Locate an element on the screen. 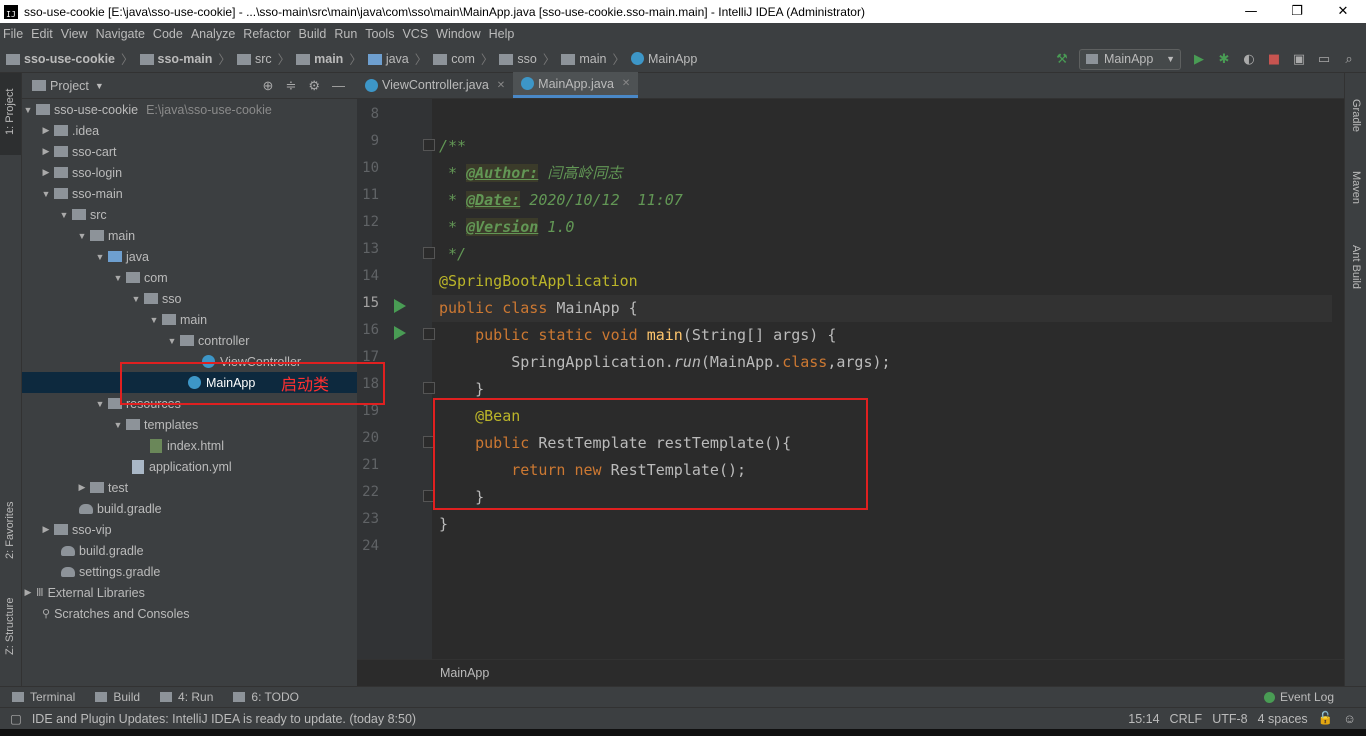 This screenshot has width=1366, height=736. breadcrumb-mainapp: MainApp is located at coordinates (664, 59).